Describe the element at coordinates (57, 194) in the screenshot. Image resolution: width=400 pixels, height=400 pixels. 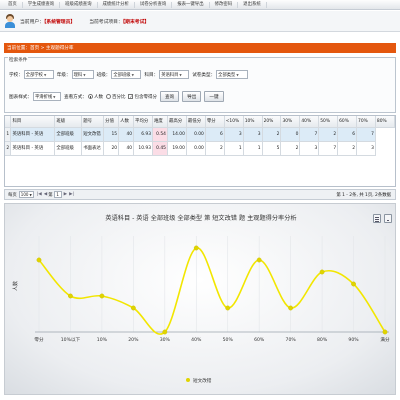
I see `page-input: 1` at that location.